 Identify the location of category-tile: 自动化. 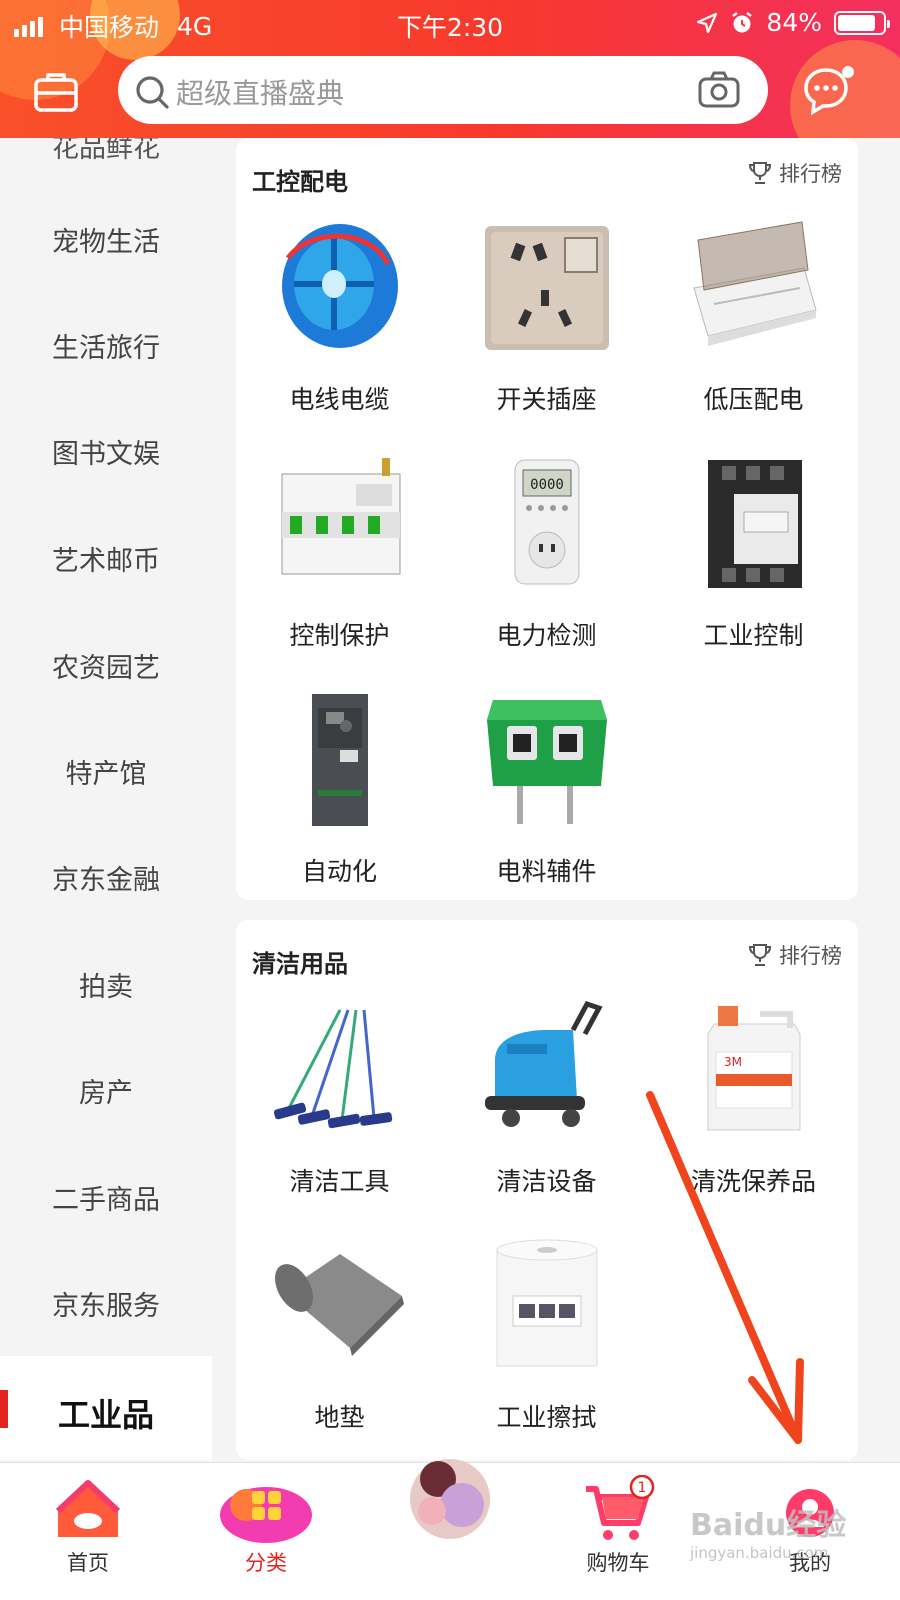
(339, 789).